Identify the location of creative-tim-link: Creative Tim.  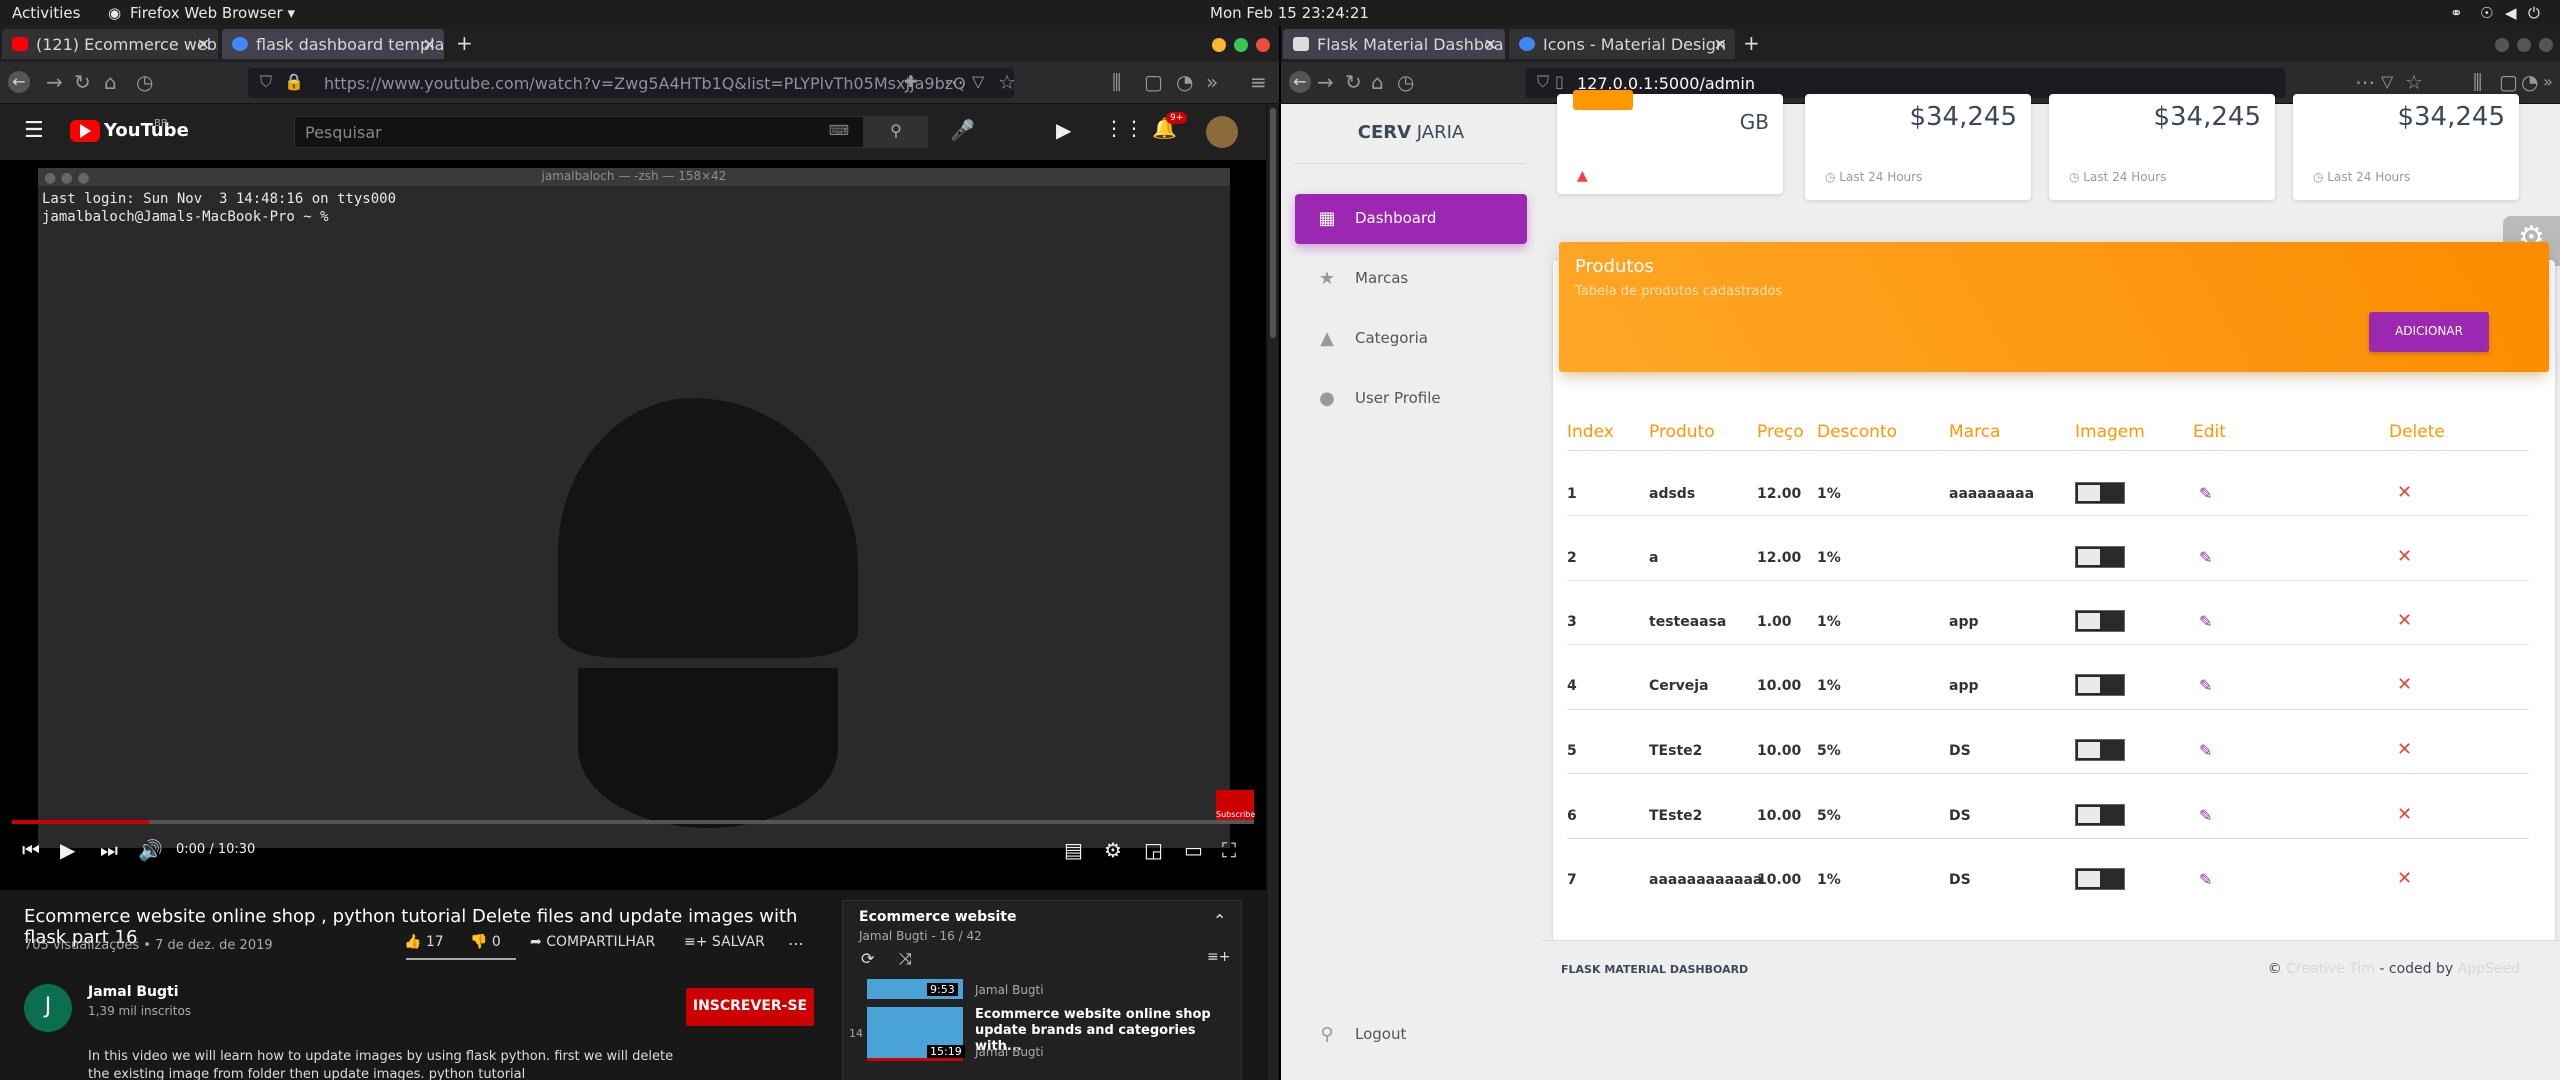
(2330, 969).